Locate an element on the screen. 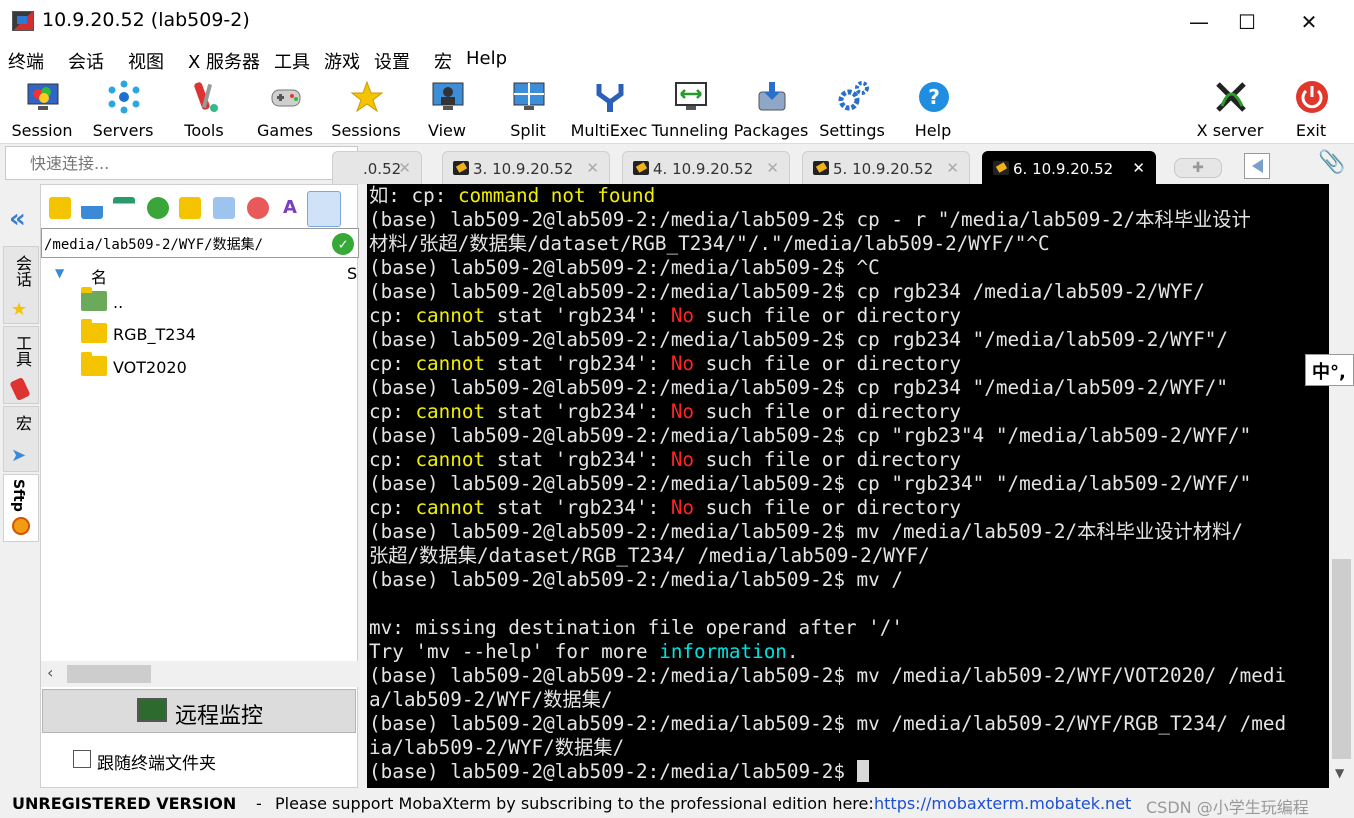 The width and height of the screenshot is (1354, 818). terminal-line: Try 'mv --help' for more information. is located at coordinates (584, 652).